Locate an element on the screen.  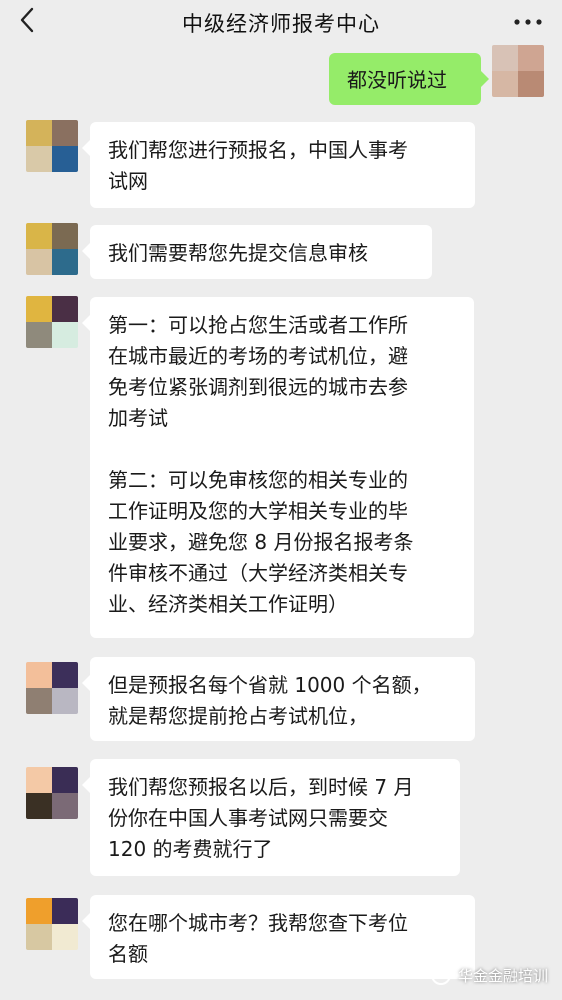
message-bubble-incoming: 您在哪个城市考？我帮您查下考位 名额 is located at coordinates (278, 937).